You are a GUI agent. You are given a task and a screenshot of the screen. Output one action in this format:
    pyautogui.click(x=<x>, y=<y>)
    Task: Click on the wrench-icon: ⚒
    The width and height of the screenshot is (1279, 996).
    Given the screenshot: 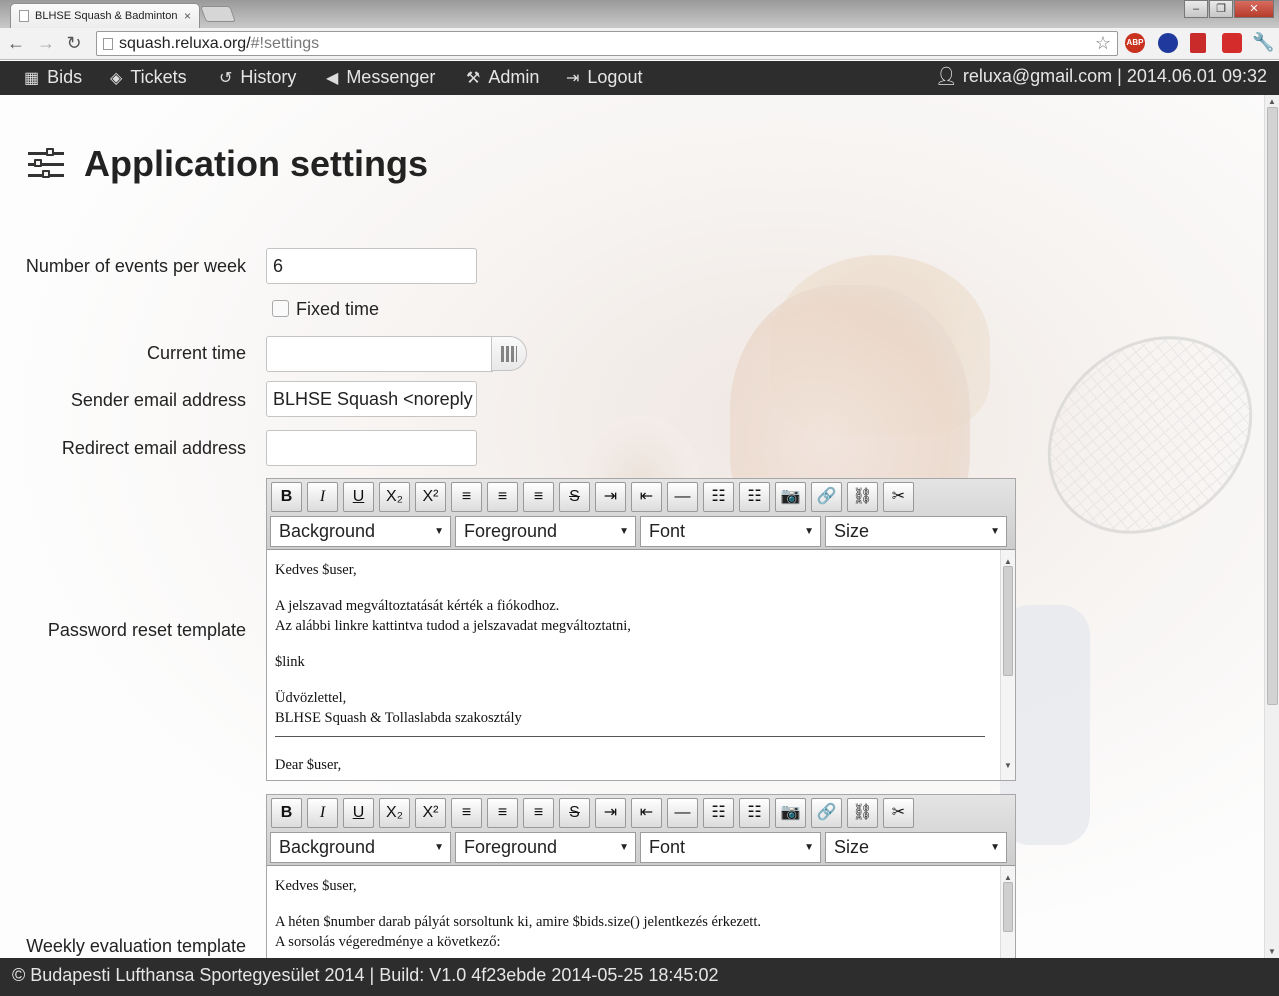 What is the action you would take?
    pyautogui.click(x=473, y=78)
    